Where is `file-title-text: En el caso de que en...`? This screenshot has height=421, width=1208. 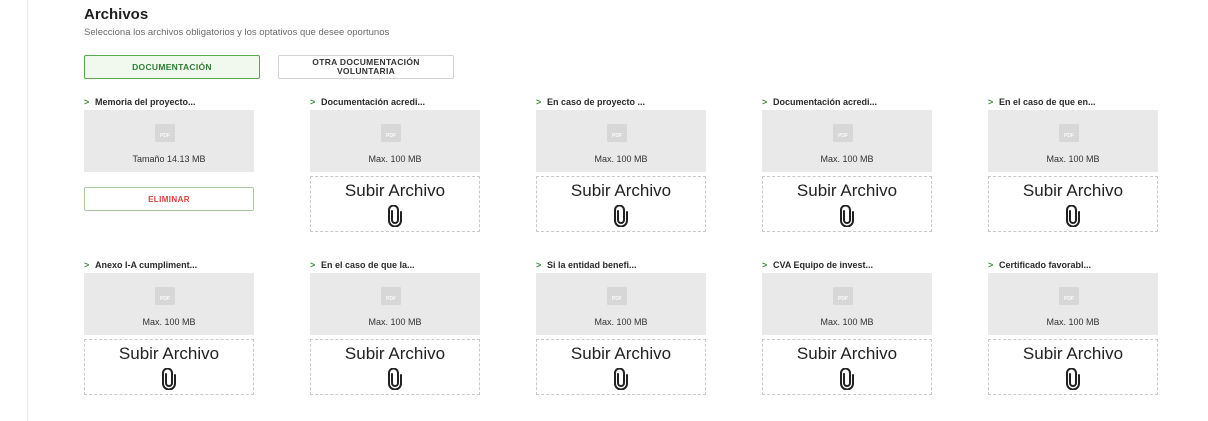
file-title-text: En el caso de que en... is located at coordinates (1047, 102).